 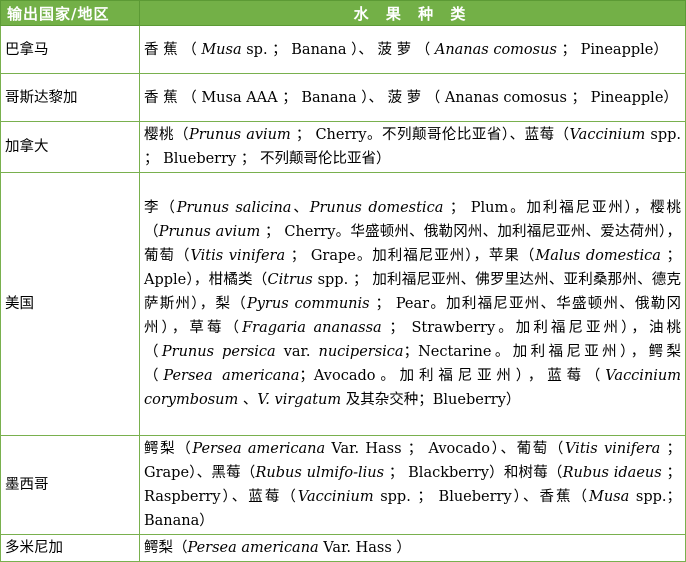 What do you see at coordinates (173, 49) in the screenshot?
I see `fruit-text: 香 蕉 （` at bounding box center [173, 49].